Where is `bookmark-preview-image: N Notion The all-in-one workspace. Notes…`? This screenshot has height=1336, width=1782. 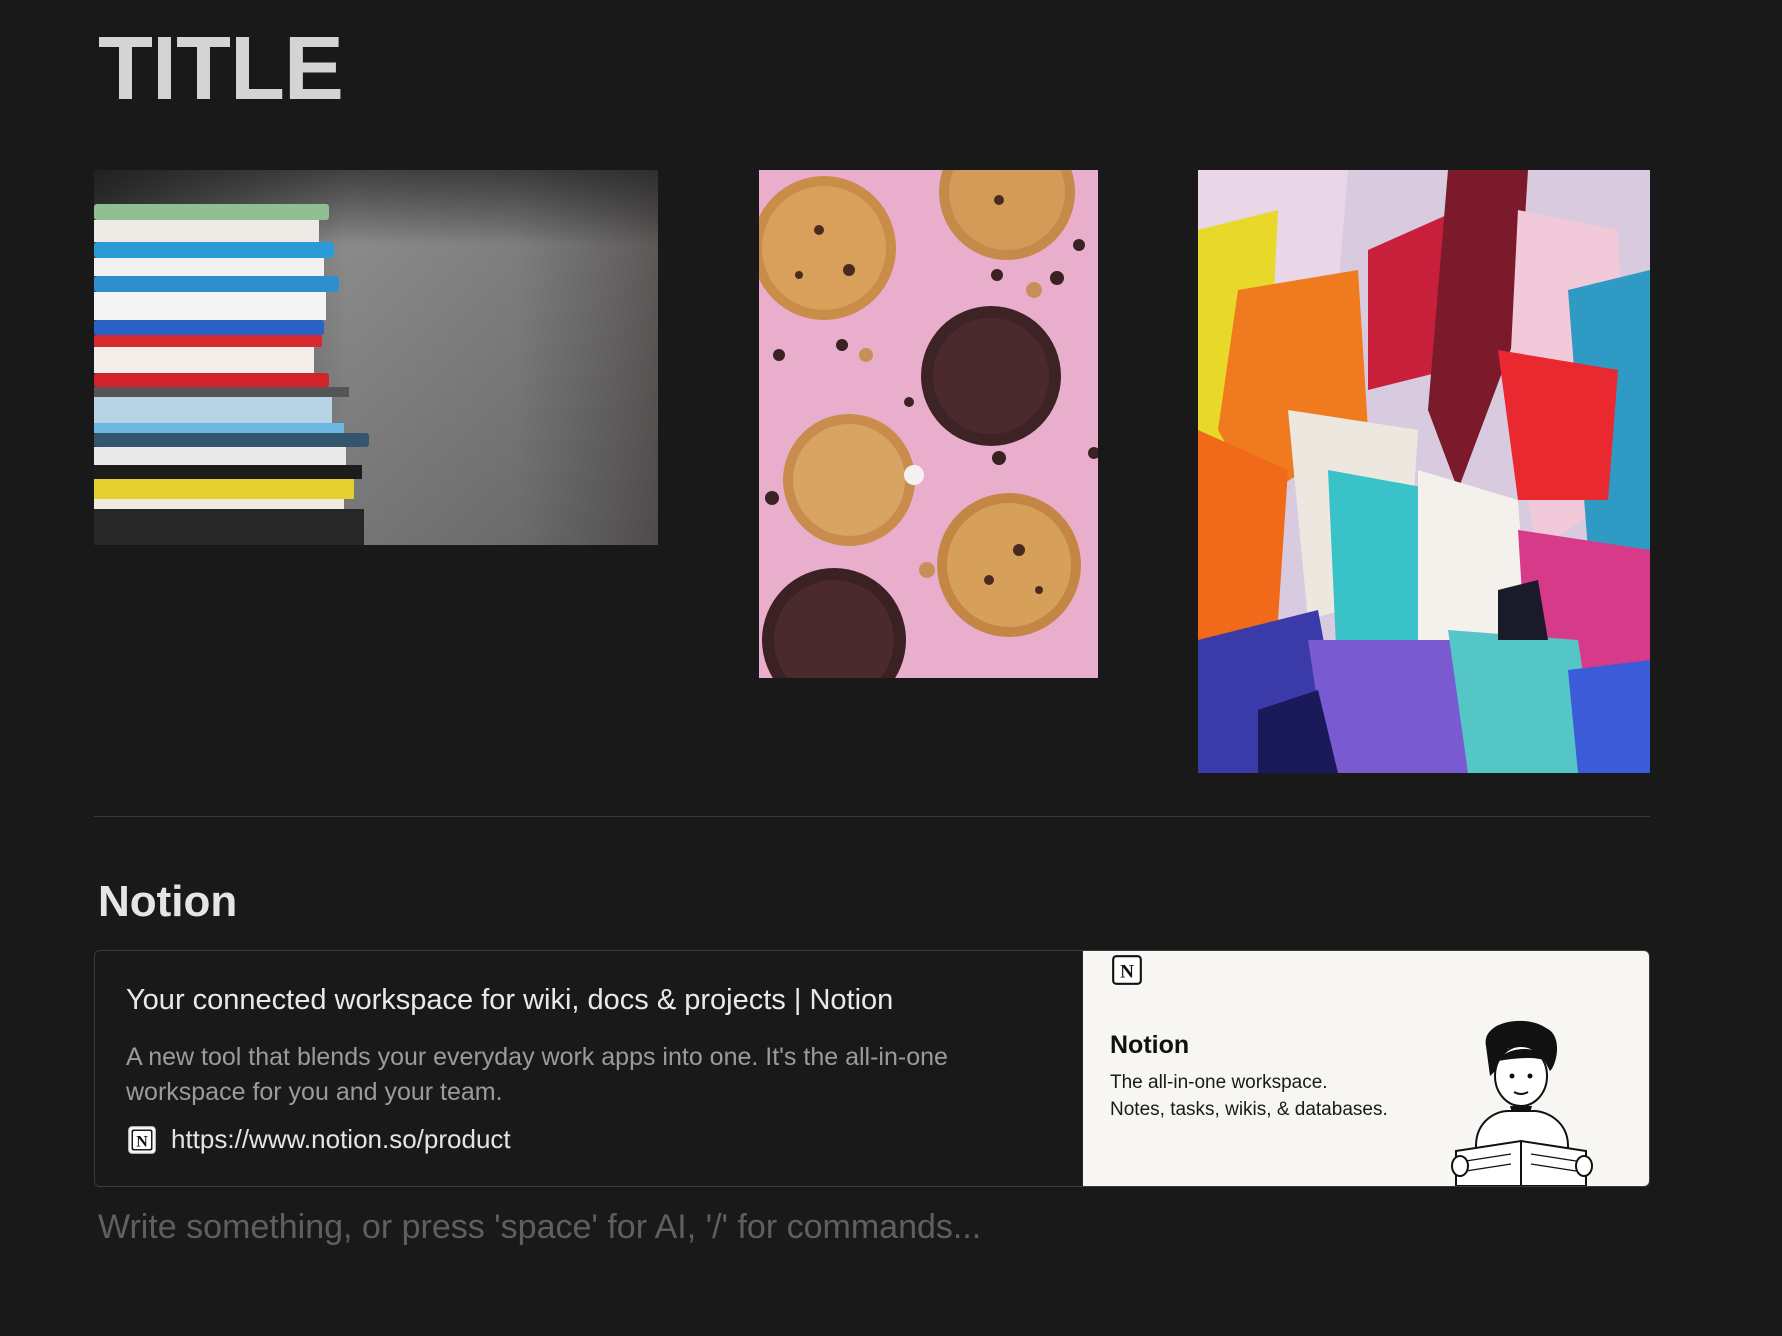 bookmark-preview-image: N Notion The all-in-one workspace. Notes… is located at coordinates (1365, 1068).